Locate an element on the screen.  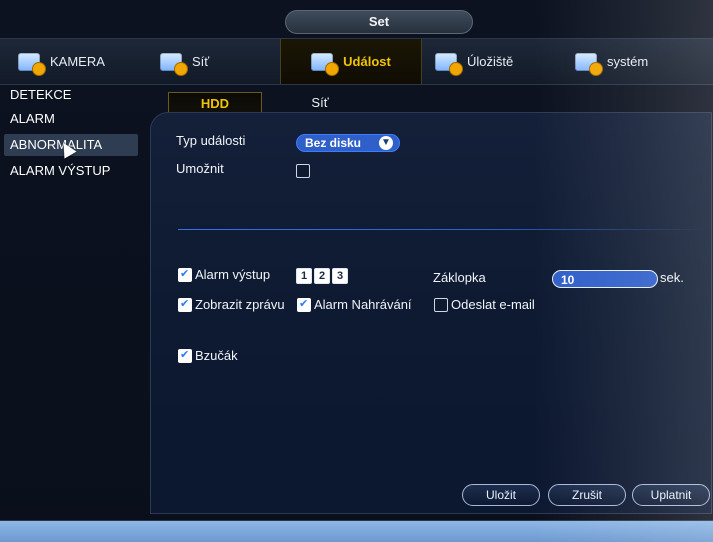
send-email-label: Odeslat e-mail is located at coordinates (493, 304).